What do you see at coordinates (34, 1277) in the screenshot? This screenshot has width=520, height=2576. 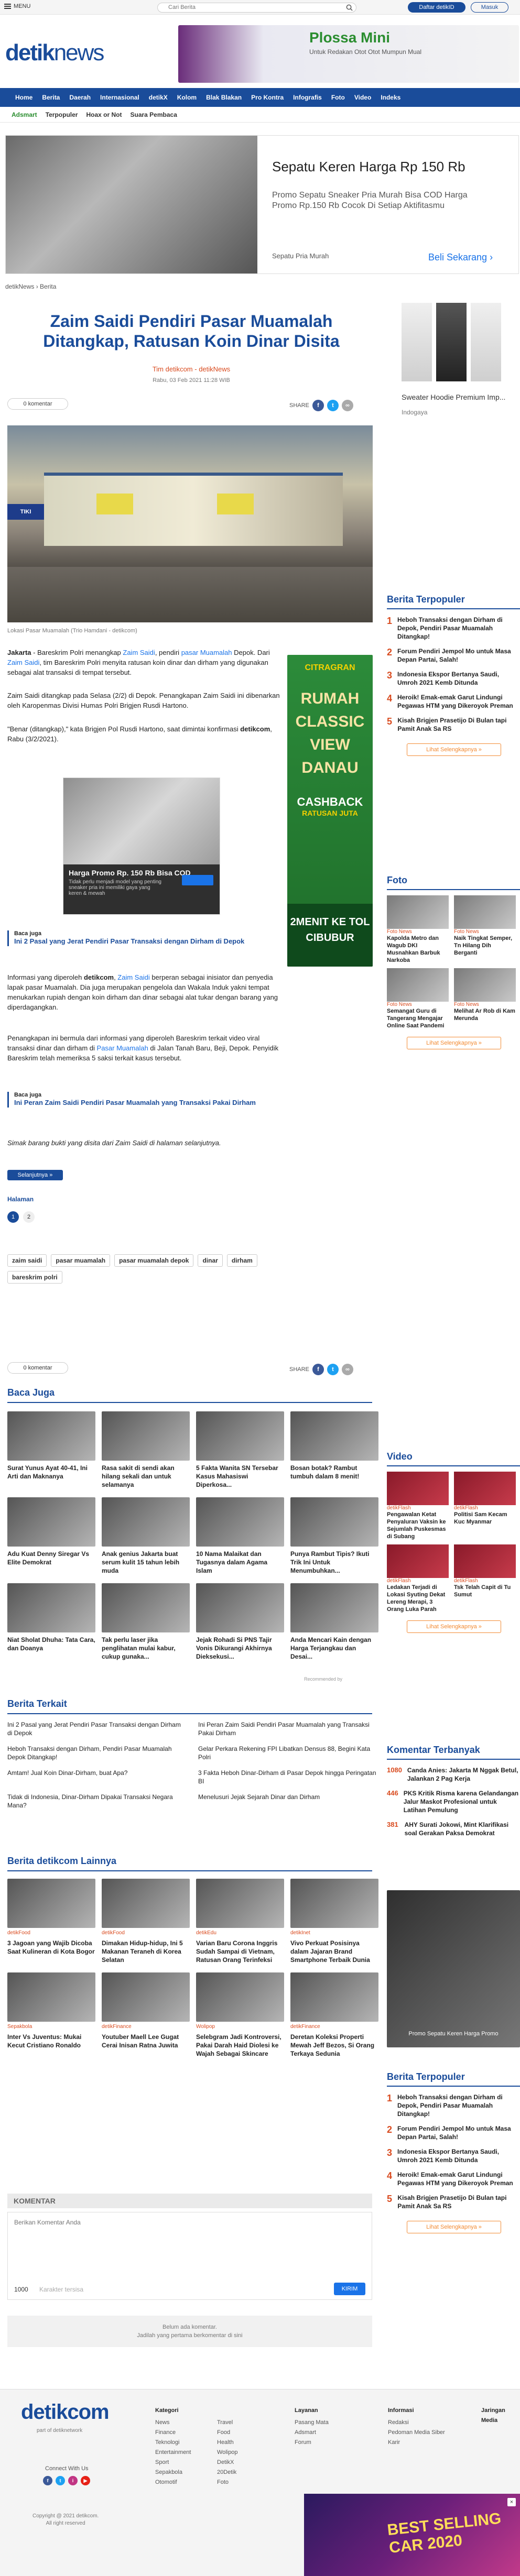 I see `tag: bareskrim polri` at bounding box center [34, 1277].